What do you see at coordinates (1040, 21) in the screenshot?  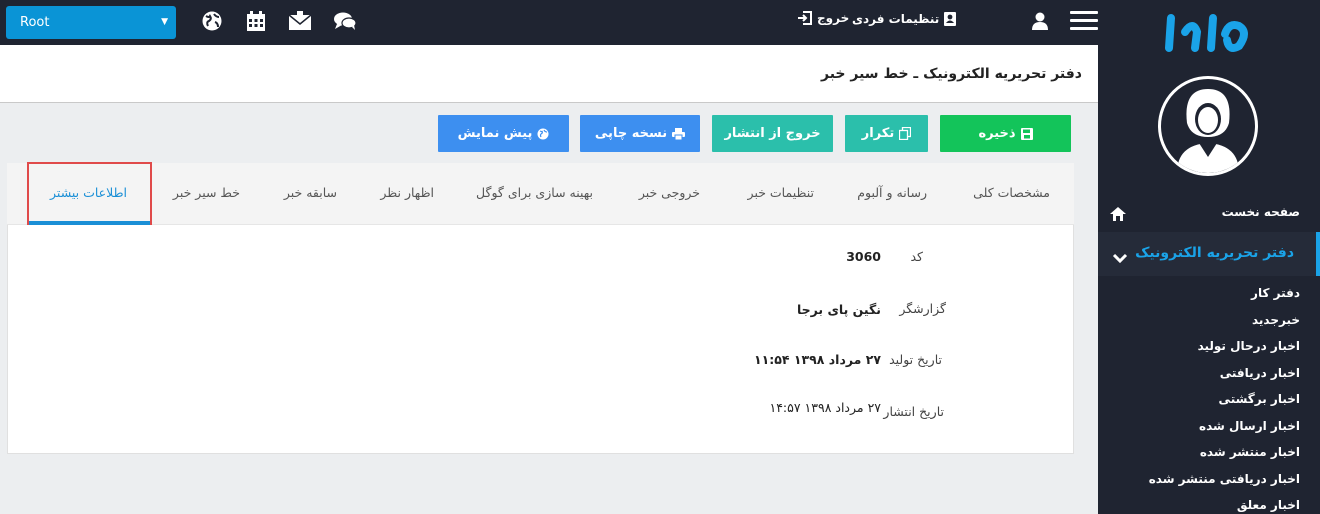 I see `user-icon` at bounding box center [1040, 21].